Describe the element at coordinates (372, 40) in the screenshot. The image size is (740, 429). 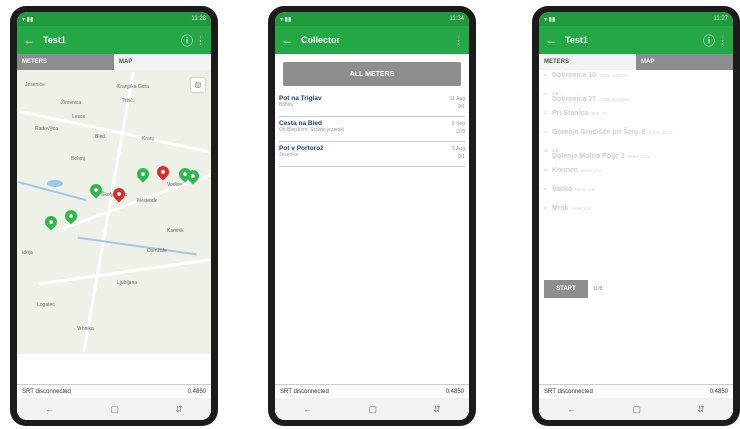
I see `app-bar: ← Collector ⋮` at that location.